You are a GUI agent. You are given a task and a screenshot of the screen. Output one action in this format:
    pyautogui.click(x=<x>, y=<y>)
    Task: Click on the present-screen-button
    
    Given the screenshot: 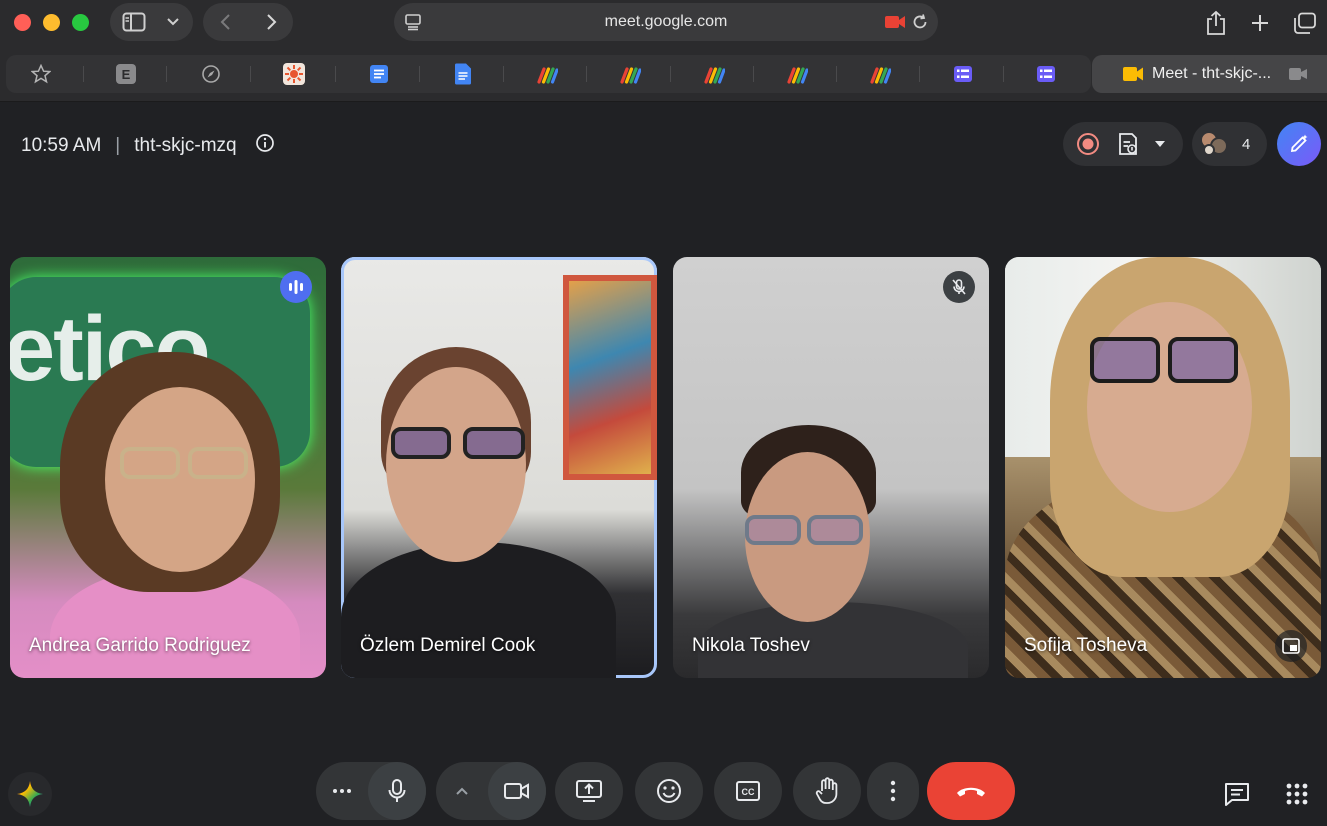 What is the action you would take?
    pyautogui.click(x=589, y=791)
    